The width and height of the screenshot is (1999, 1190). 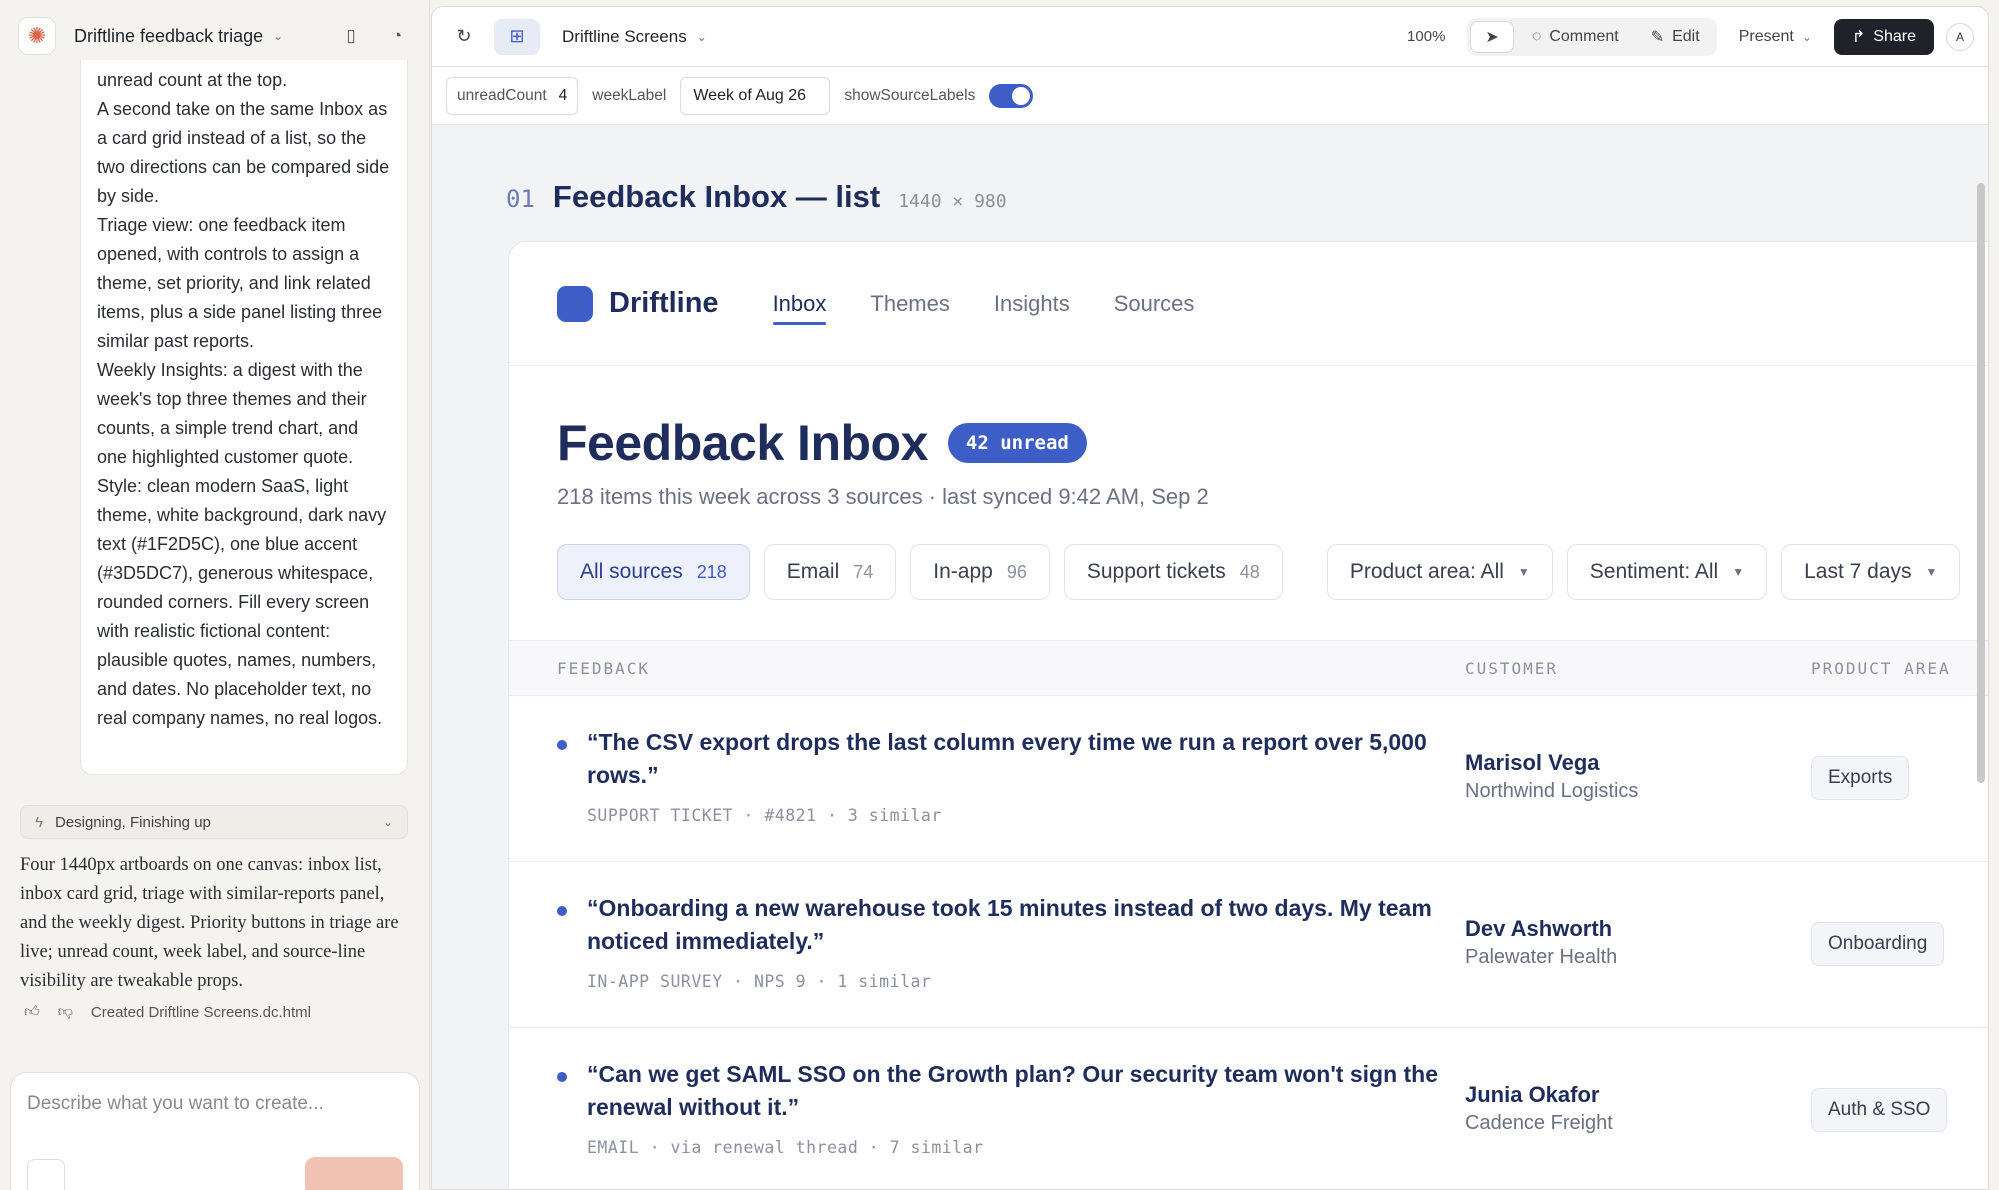 I want to click on customer-cell: Junia Okafor Cadence Freight, so click(x=1539, y=1108).